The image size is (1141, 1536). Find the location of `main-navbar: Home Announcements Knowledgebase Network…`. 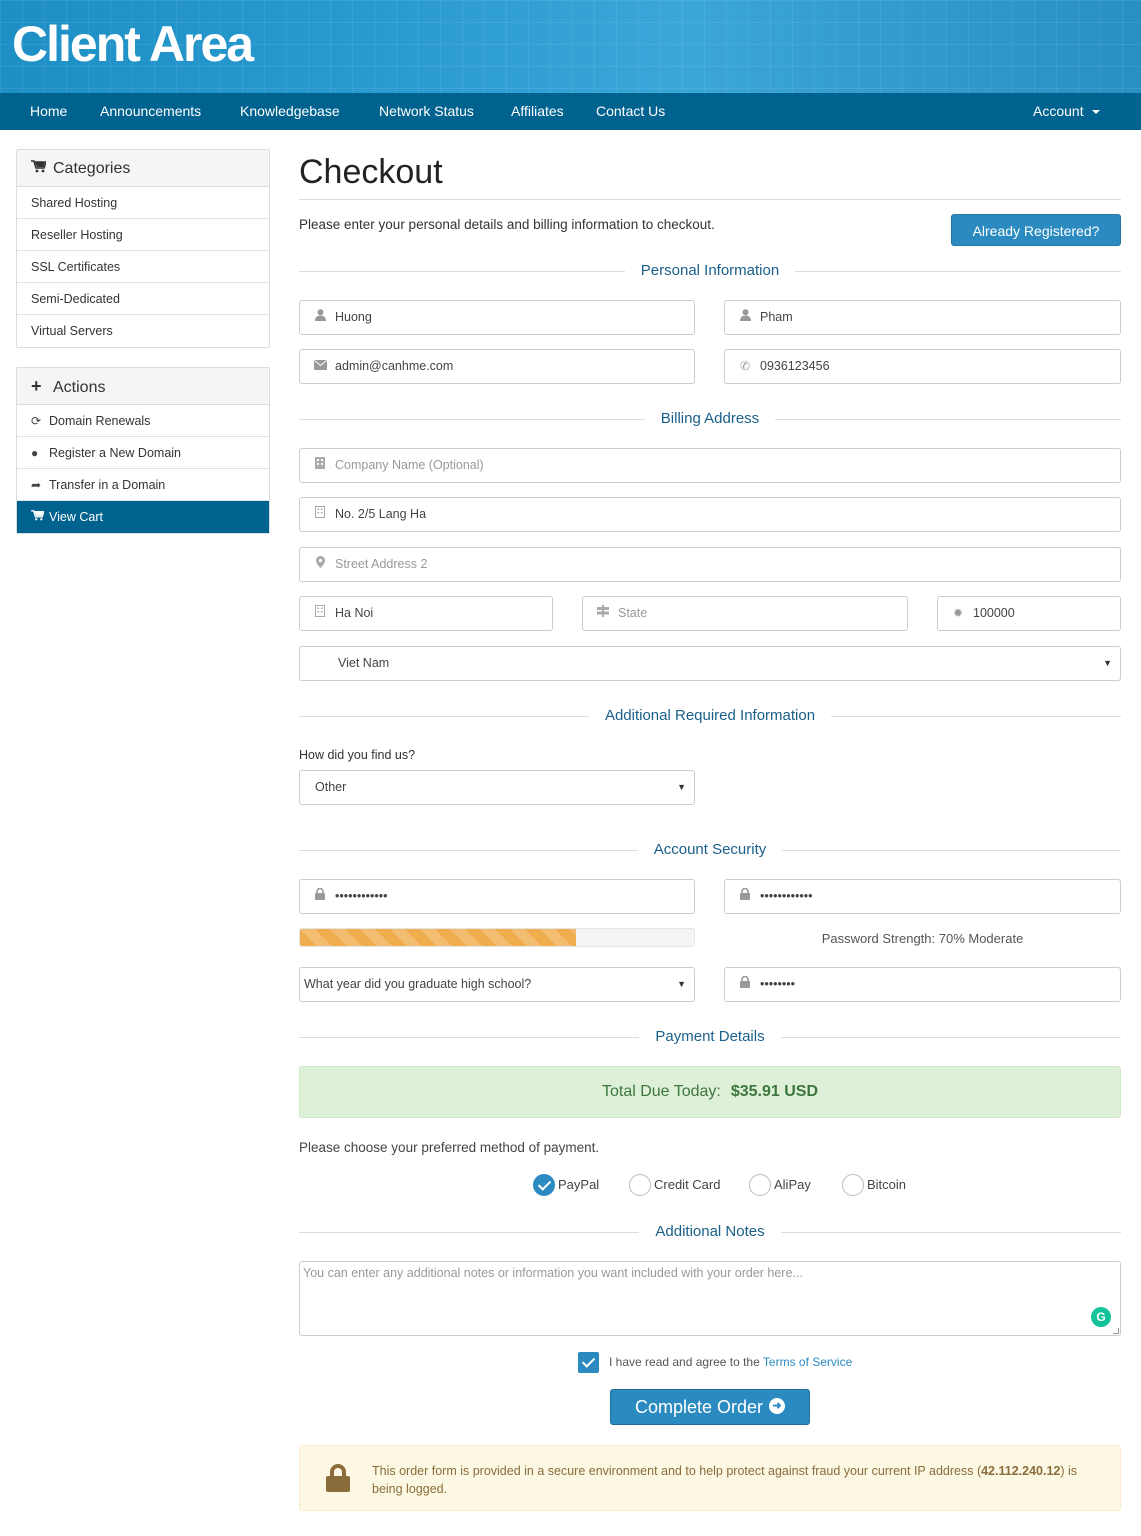

main-navbar: Home Announcements Knowledgebase Network… is located at coordinates (570, 111).